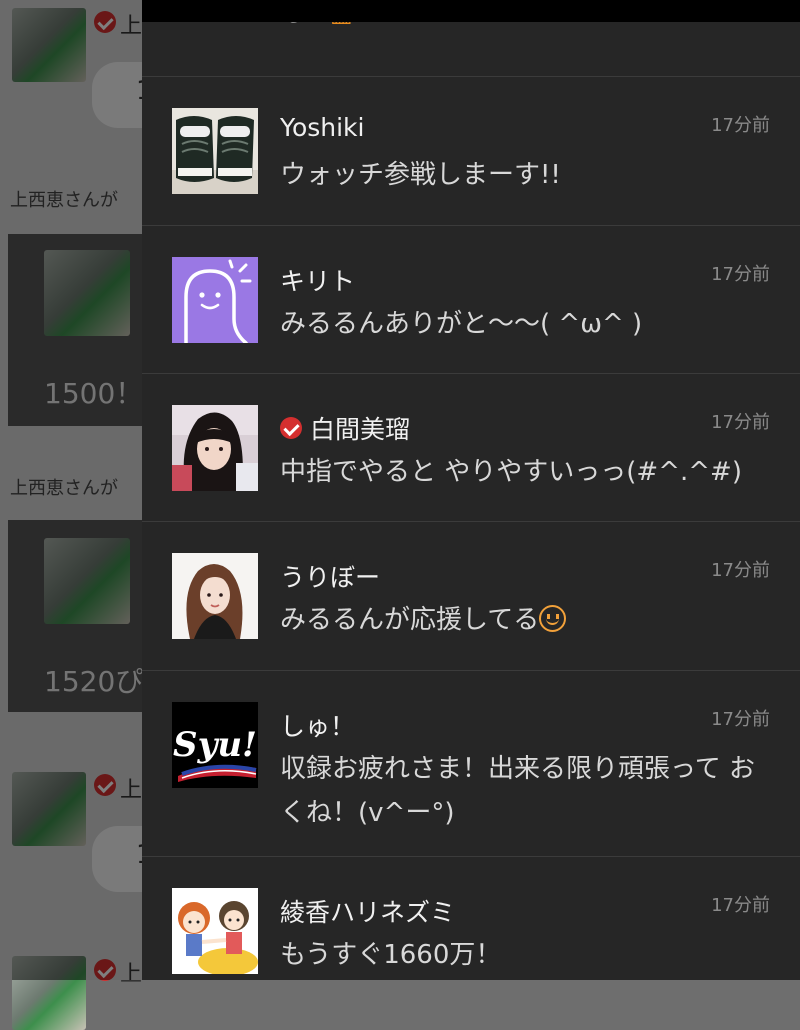 The height and width of the screenshot is (1030, 800). What do you see at coordinates (318, 281) in the screenshot?
I see `notification-sender: キリト` at bounding box center [318, 281].